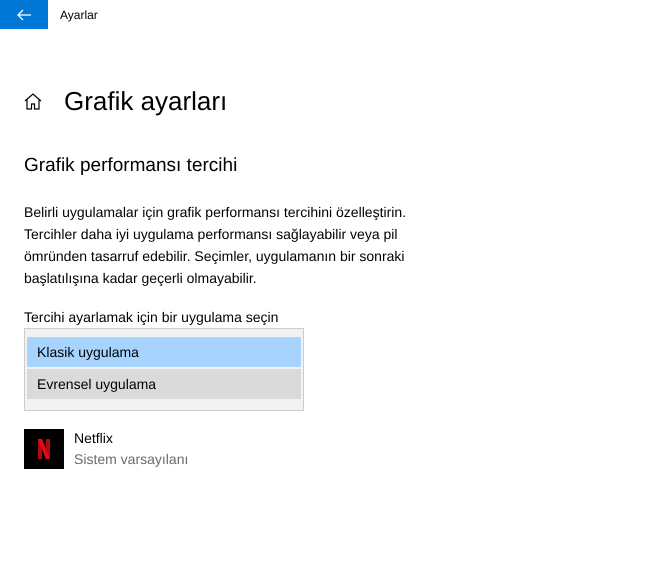 This screenshot has width=672, height=567. I want to click on dropdown-option: Klasik uygulama, so click(164, 352).